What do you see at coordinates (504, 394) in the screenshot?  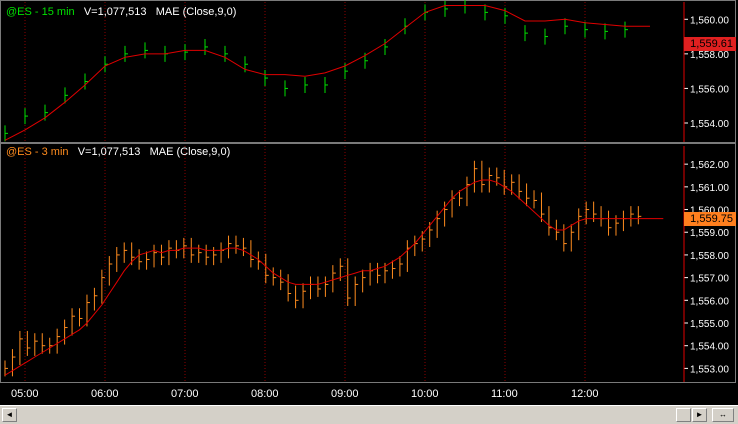 I see `time-axis-label: 11:00` at bounding box center [504, 394].